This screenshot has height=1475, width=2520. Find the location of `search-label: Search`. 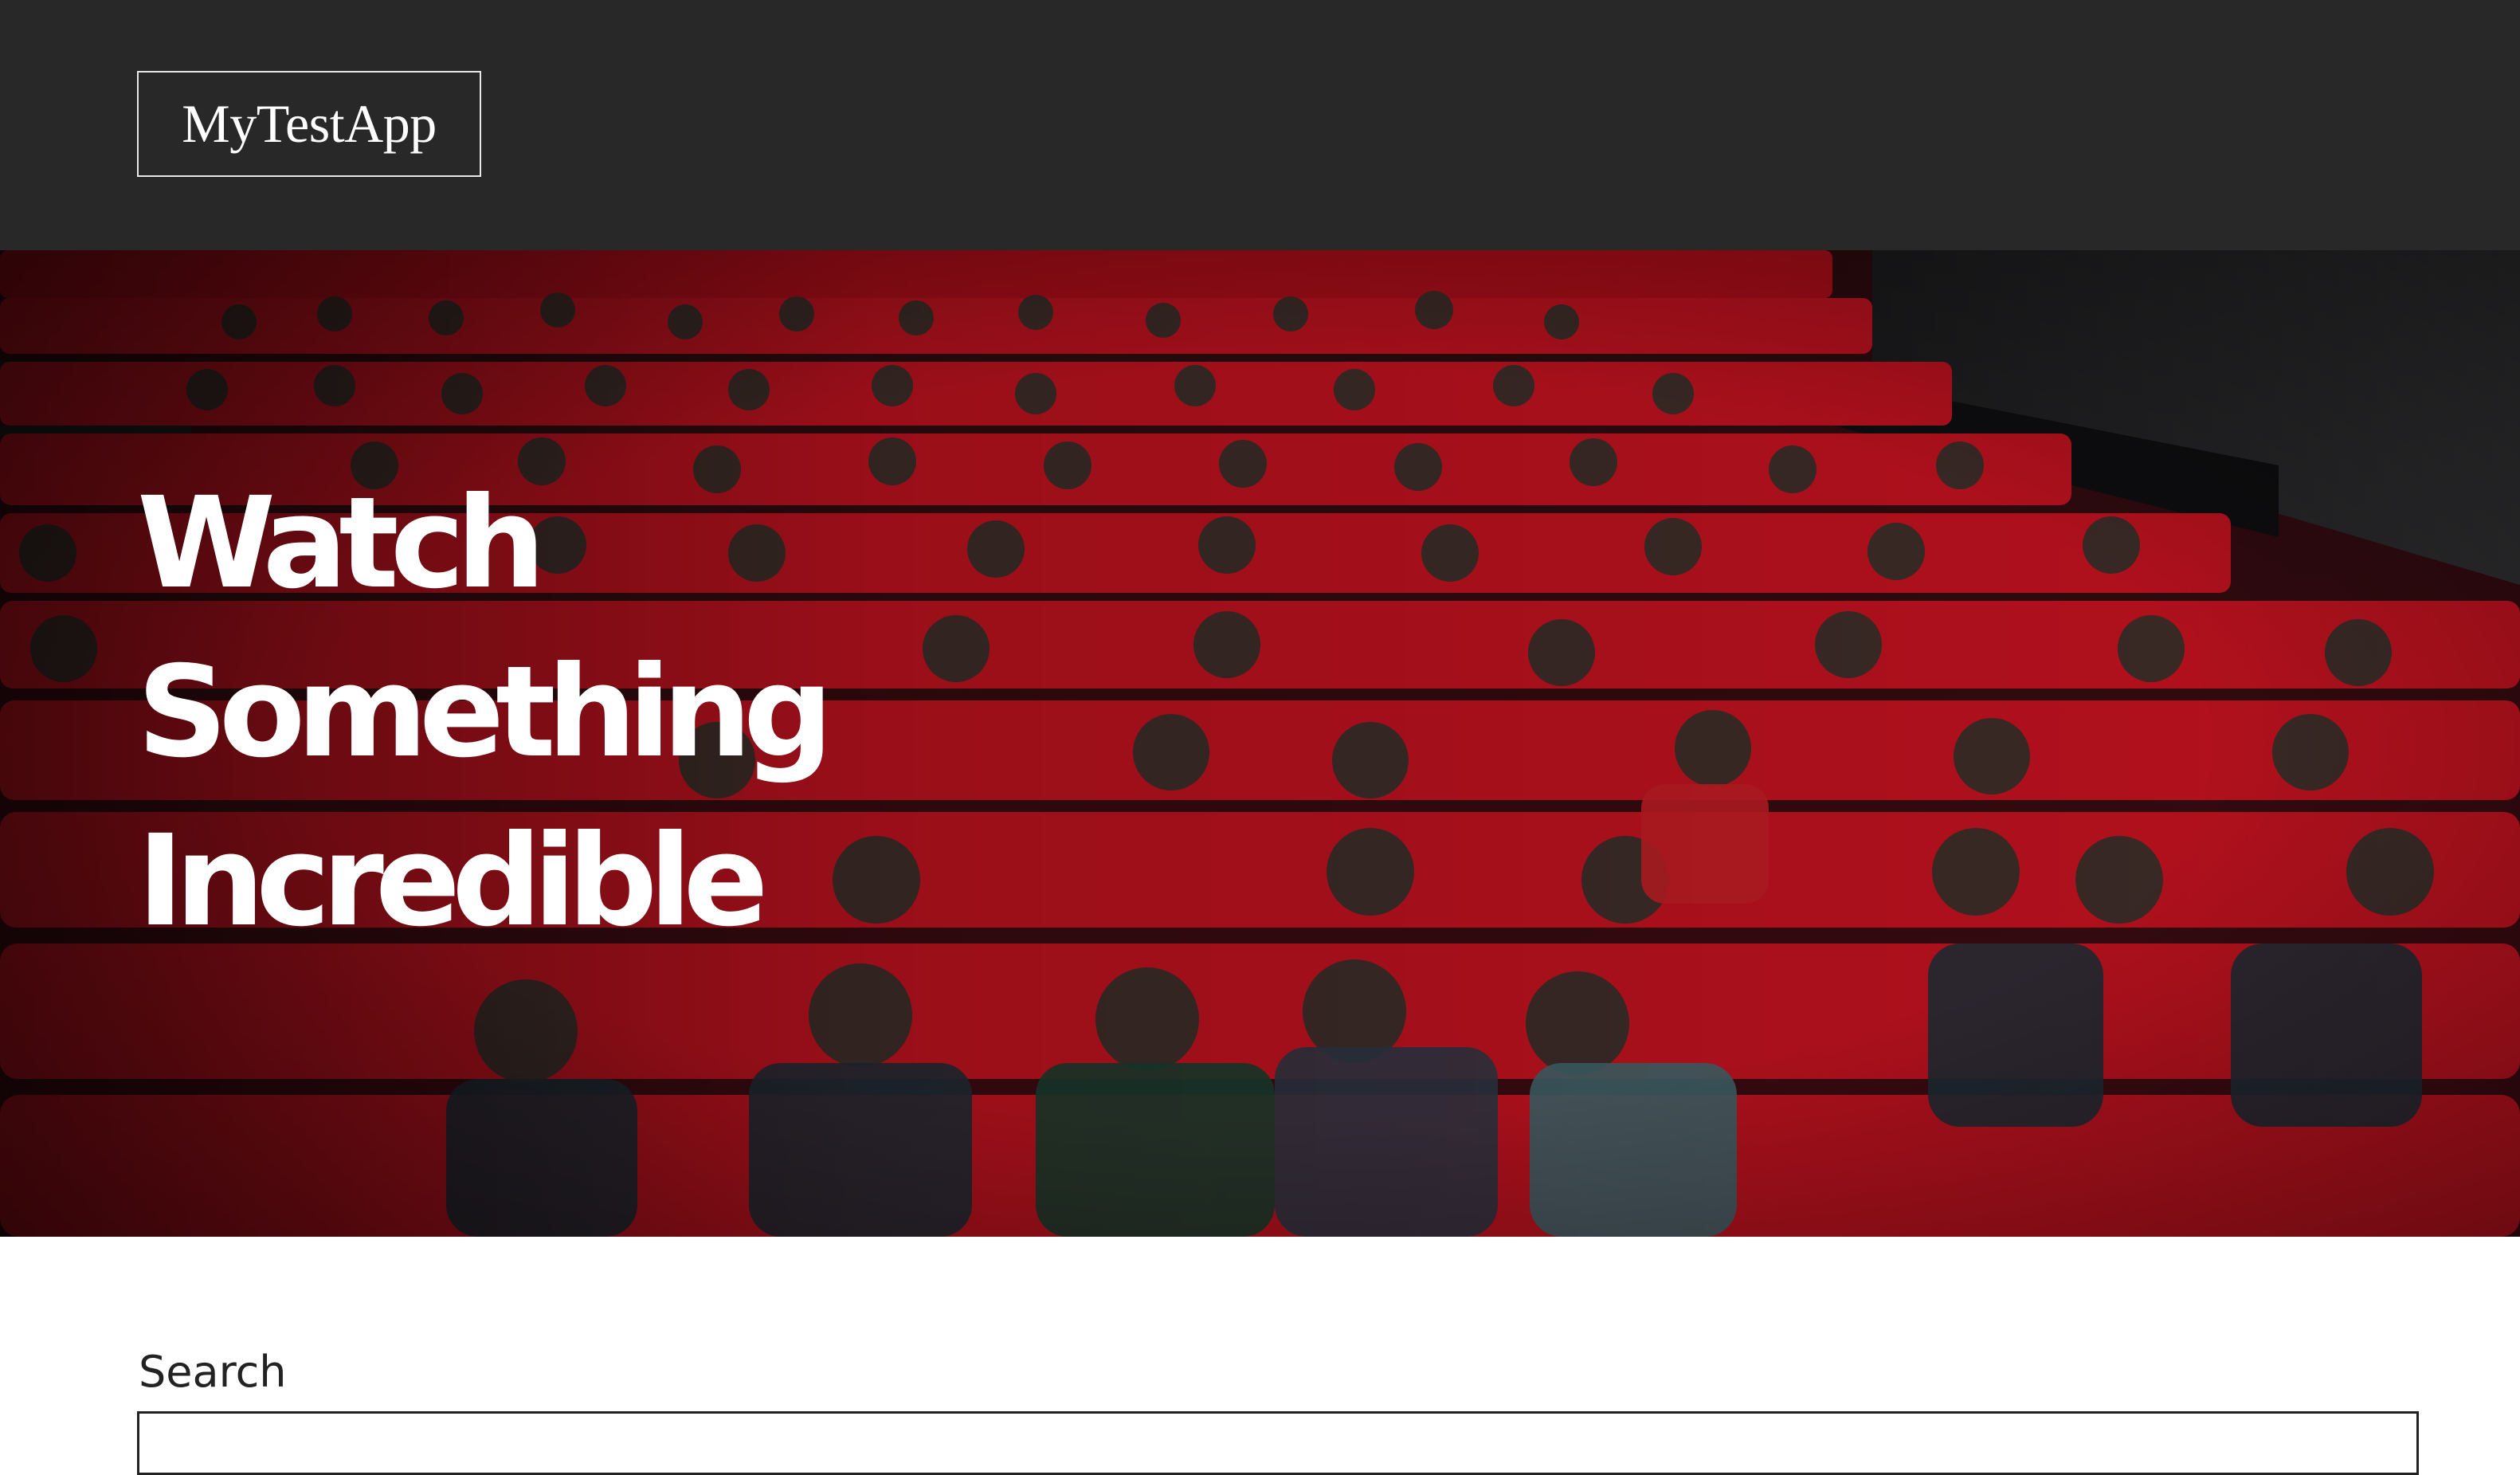

search-label: Search is located at coordinates (213, 1372).